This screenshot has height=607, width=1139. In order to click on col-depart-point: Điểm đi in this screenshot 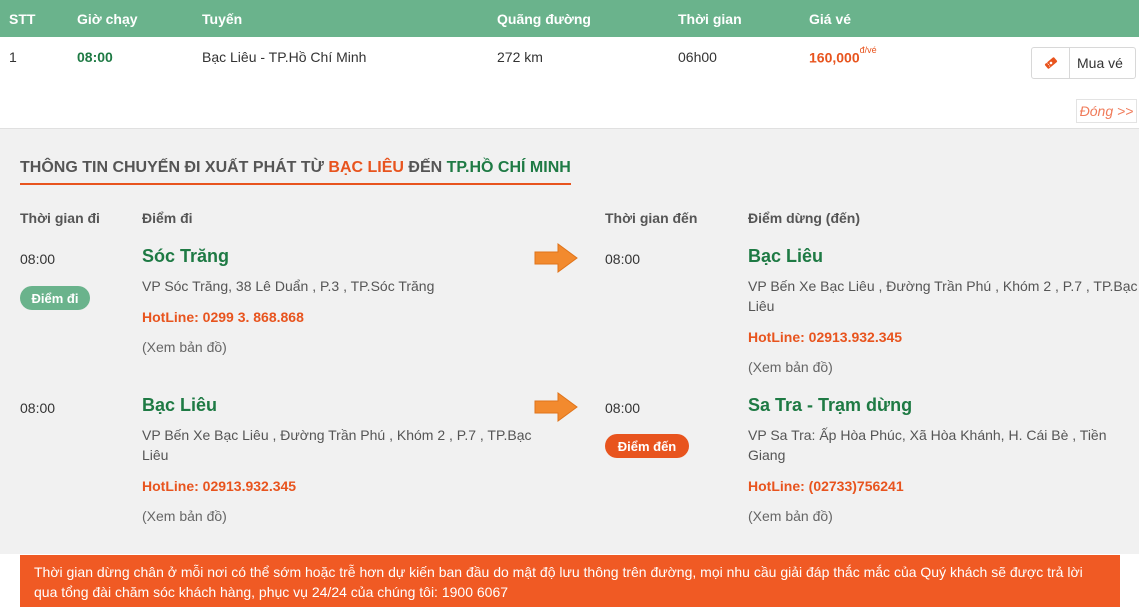, I will do `click(167, 218)`.